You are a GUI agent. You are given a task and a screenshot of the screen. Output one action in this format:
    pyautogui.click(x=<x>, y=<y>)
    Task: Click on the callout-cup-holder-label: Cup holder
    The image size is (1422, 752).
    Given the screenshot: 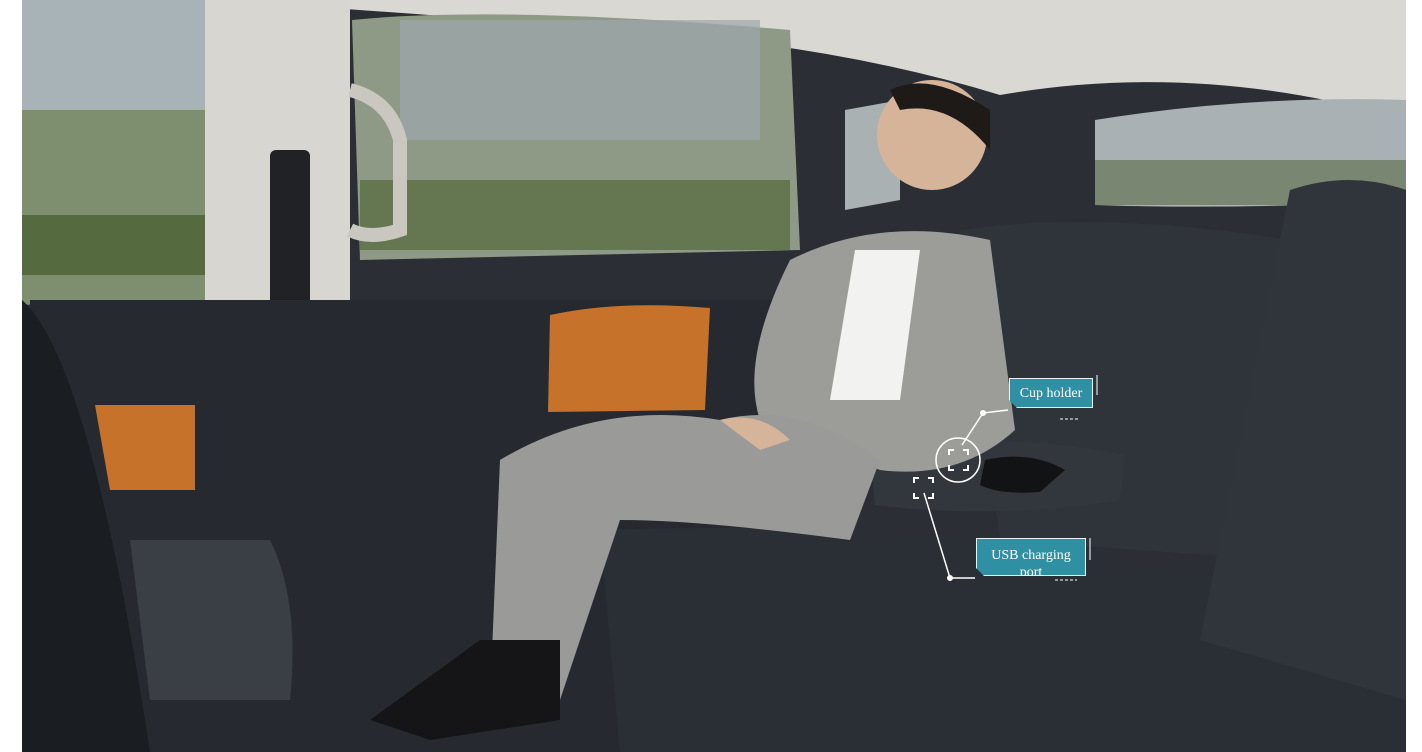 What is the action you would take?
    pyautogui.click(x=1051, y=393)
    